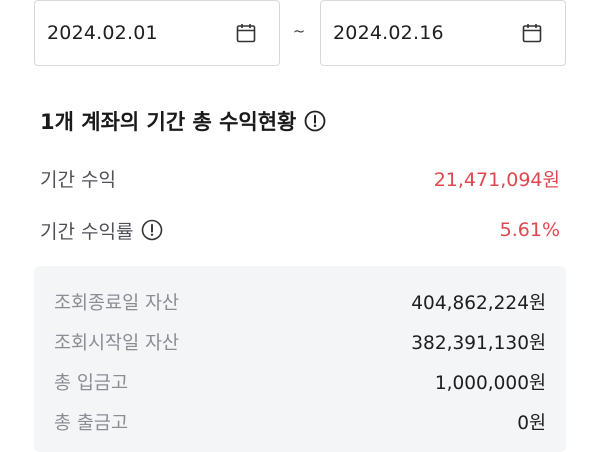 The image size is (600, 452). Describe the element at coordinates (496, 179) in the screenshot. I see `period-profit-value: 21,471,094원` at that location.